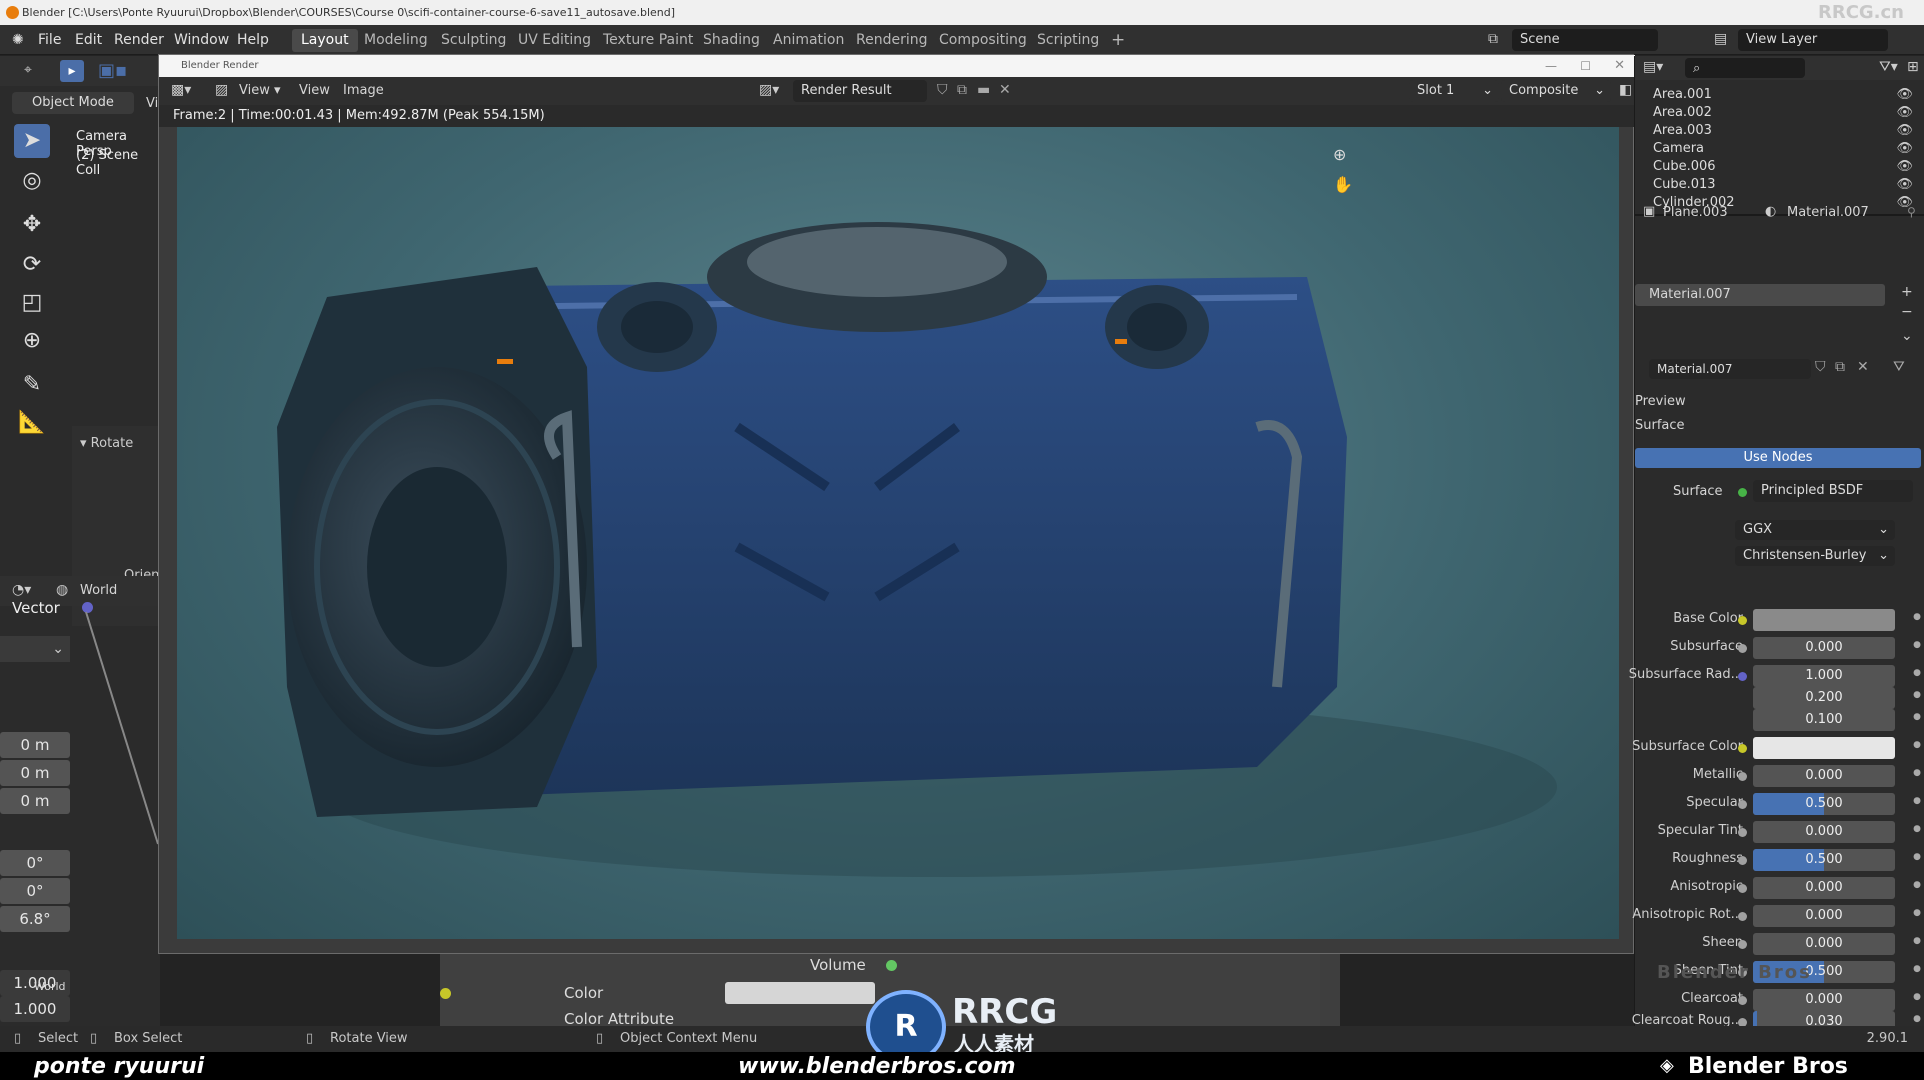  I want to click on image-browse-icon: ▨▾, so click(769, 90).